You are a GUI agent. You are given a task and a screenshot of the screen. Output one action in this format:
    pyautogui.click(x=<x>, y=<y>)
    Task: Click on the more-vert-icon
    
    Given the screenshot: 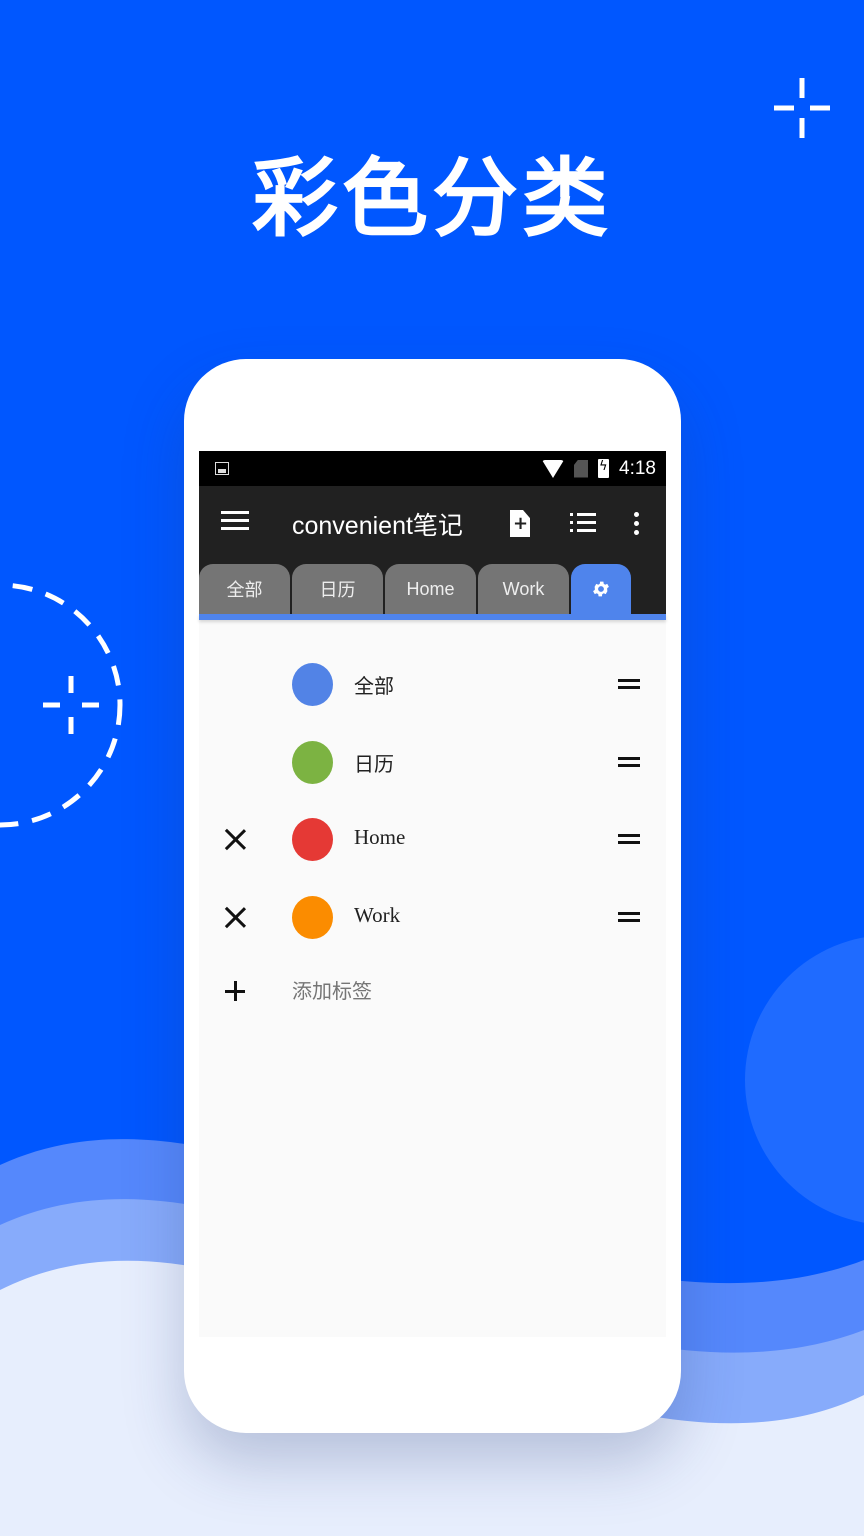 What is the action you would take?
    pyautogui.click(x=637, y=524)
    